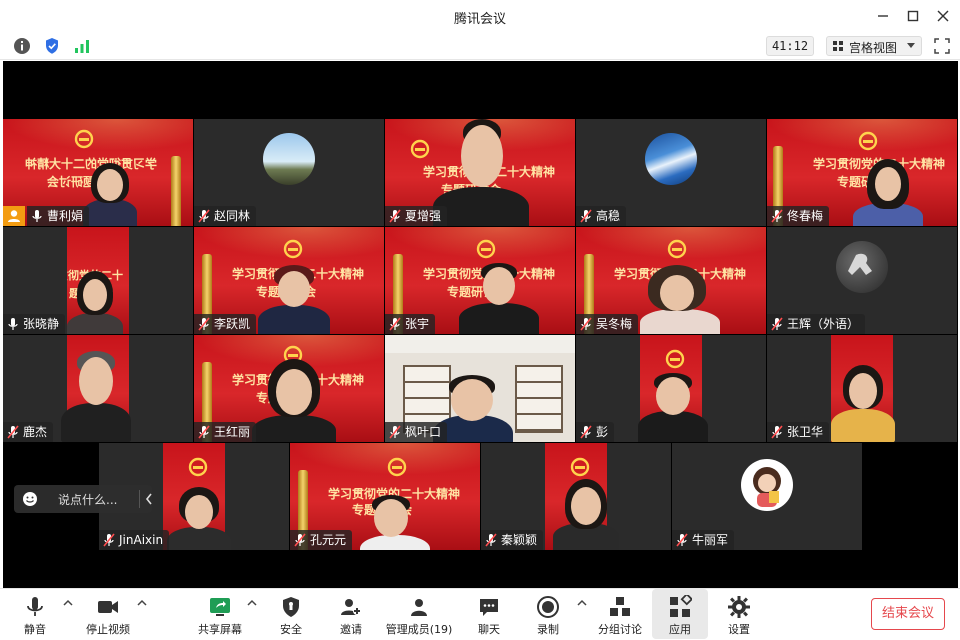 Image resolution: width=960 pixels, height=640 pixels. What do you see at coordinates (519, 540) in the screenshot?
I see `participant-name: 秦颖颖` at bounding box center [519, 540].